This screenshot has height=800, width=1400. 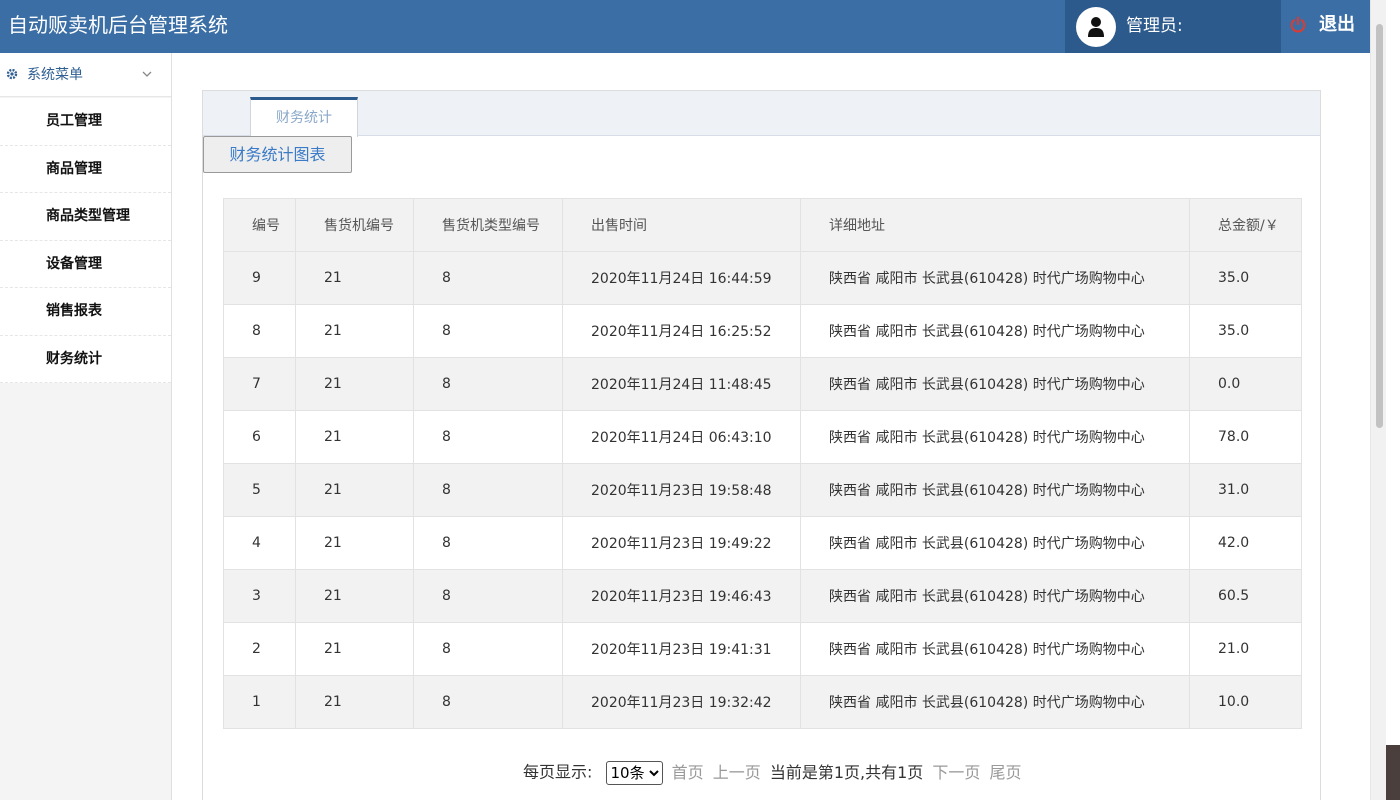 What do you see at coordinates (259, 649) in the screenshot?
I see `cell-id: 2` at bounding box center [259, 649].